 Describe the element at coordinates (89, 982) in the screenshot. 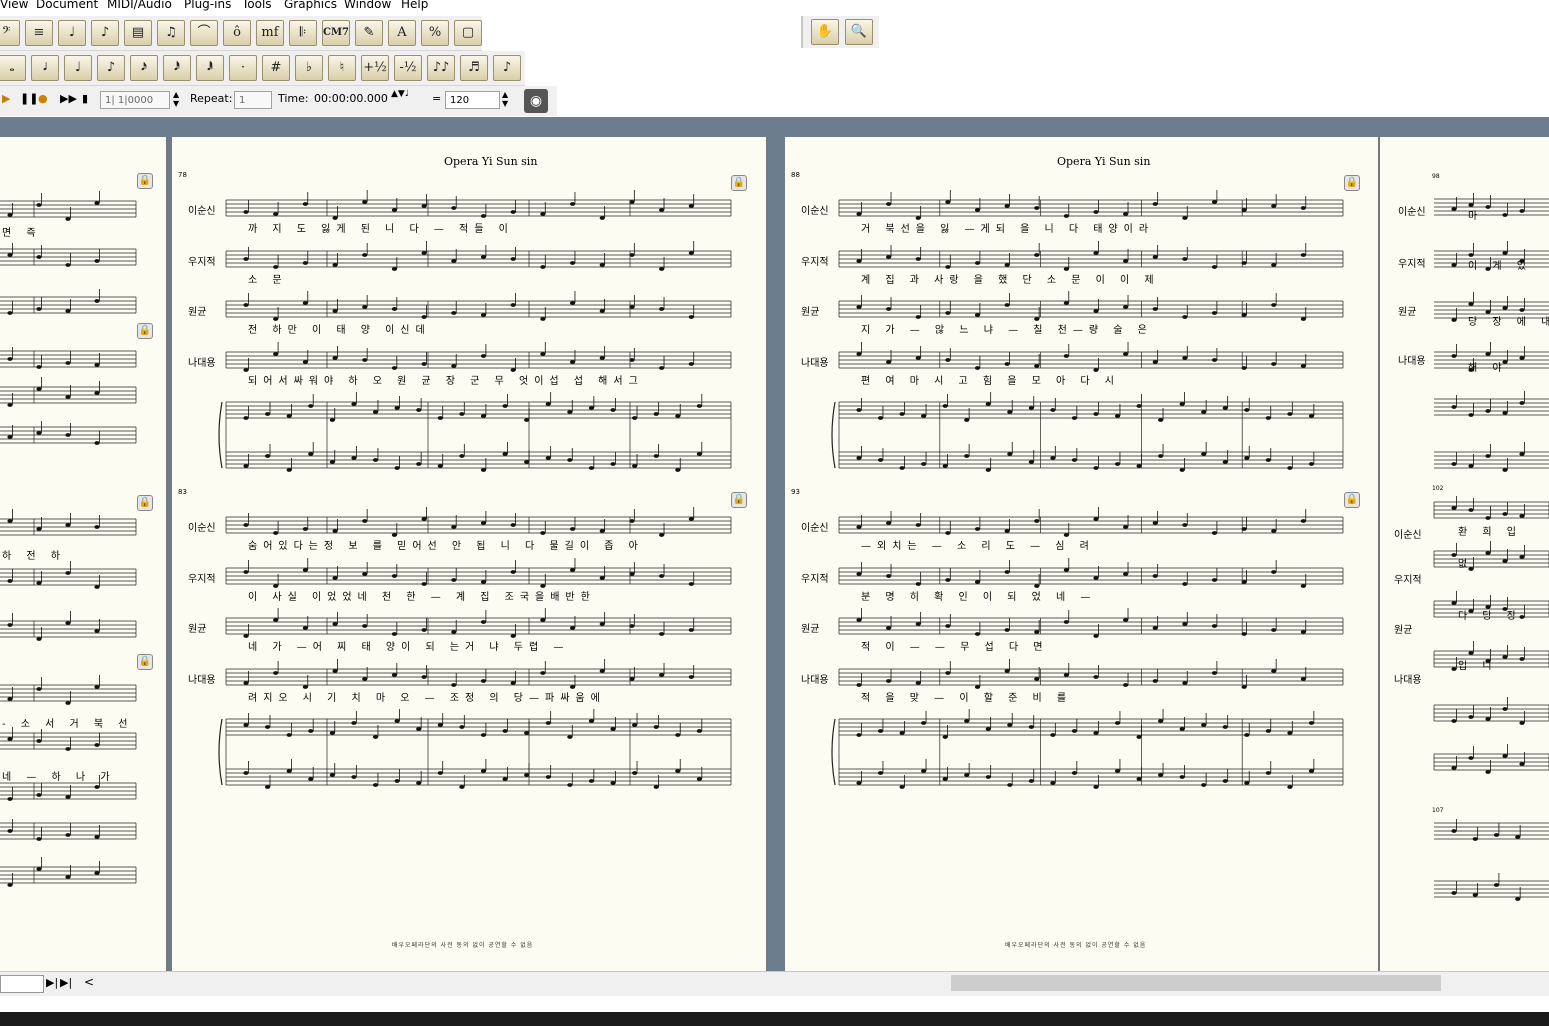

I see `scroll-left-icon: <` at that location.